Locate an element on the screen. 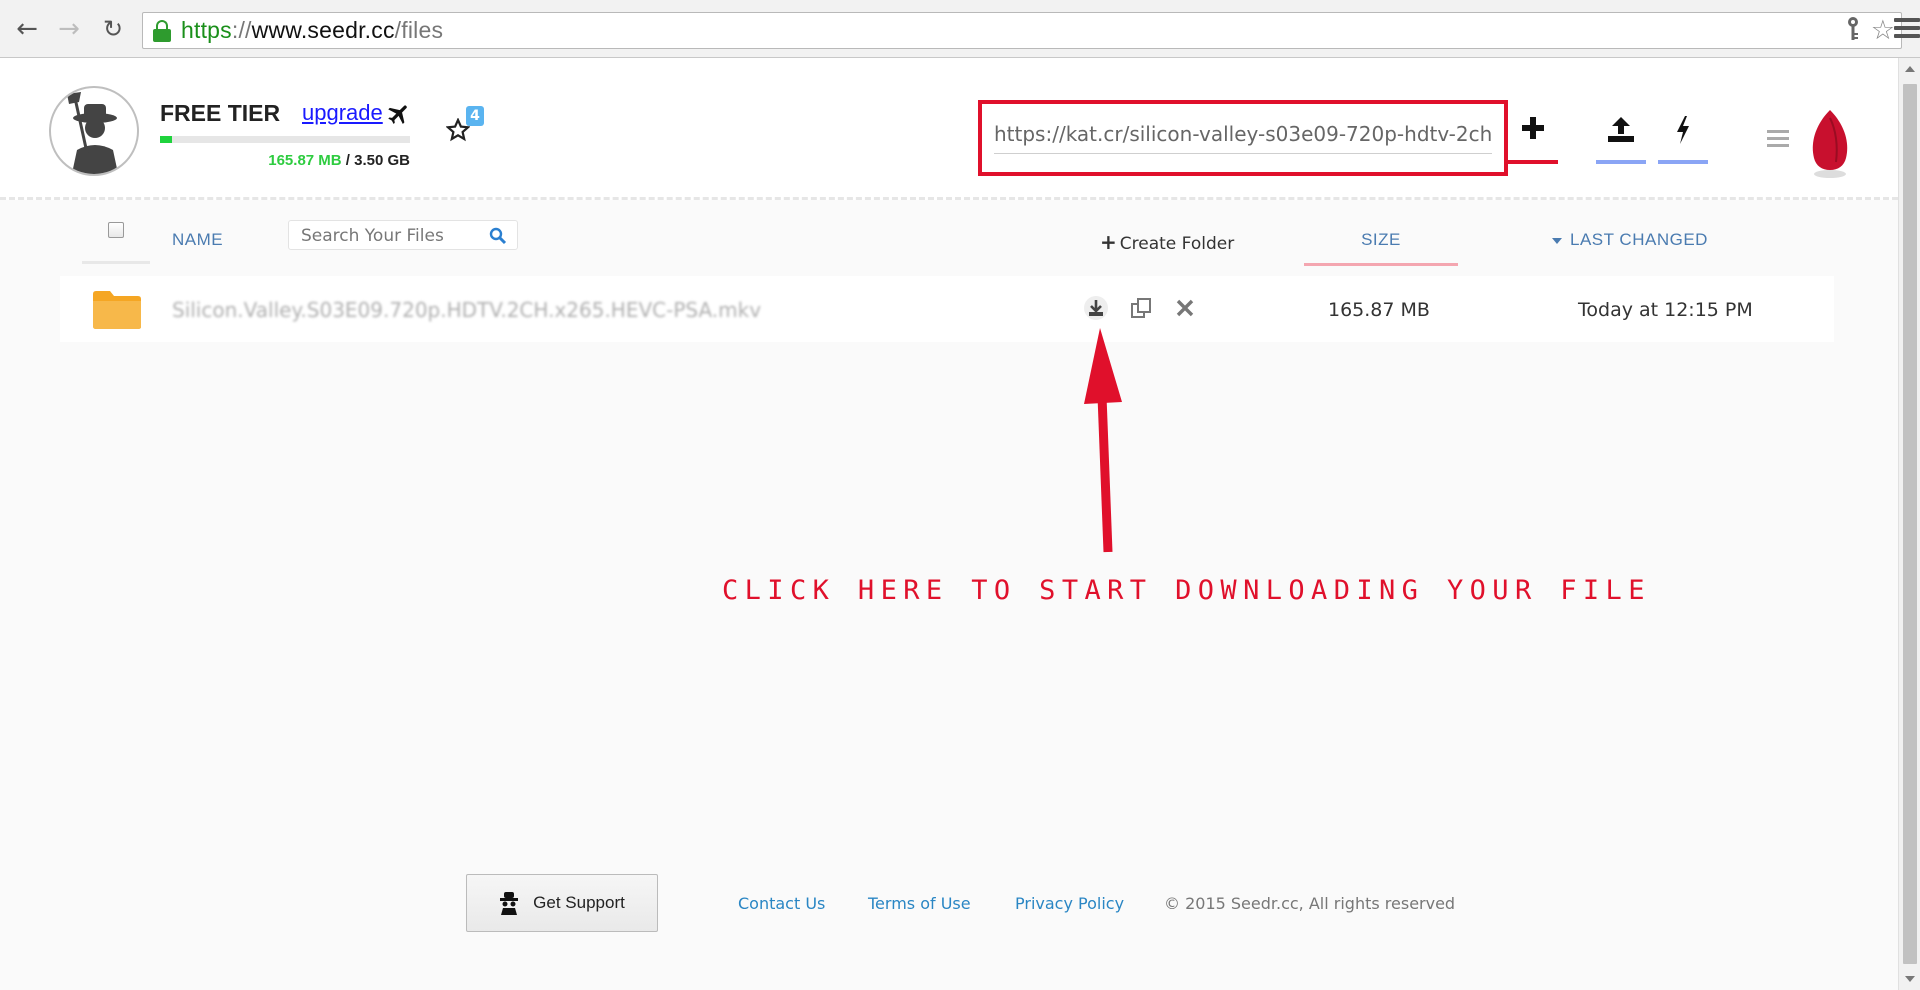 Image resolution: width=1920 pixels, height=990 pixels. upload-icon is located at coordinates (1621, 129).